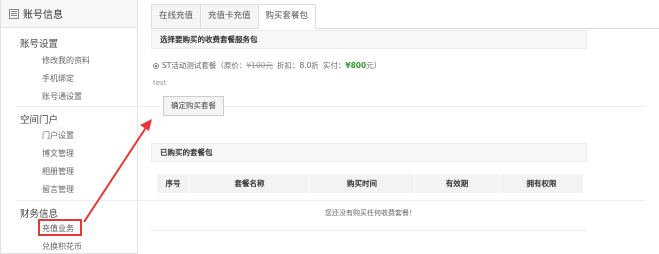 The height and width of the screenshot is (254, 659). I want to click on col-package-name: 套餐名称, so click(250, 183).